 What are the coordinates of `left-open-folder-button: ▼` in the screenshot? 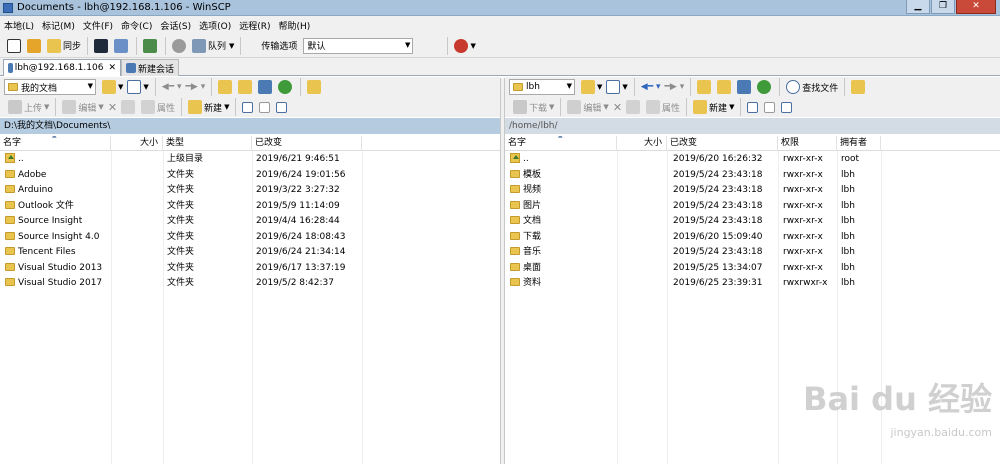 It's located at (112, 87).